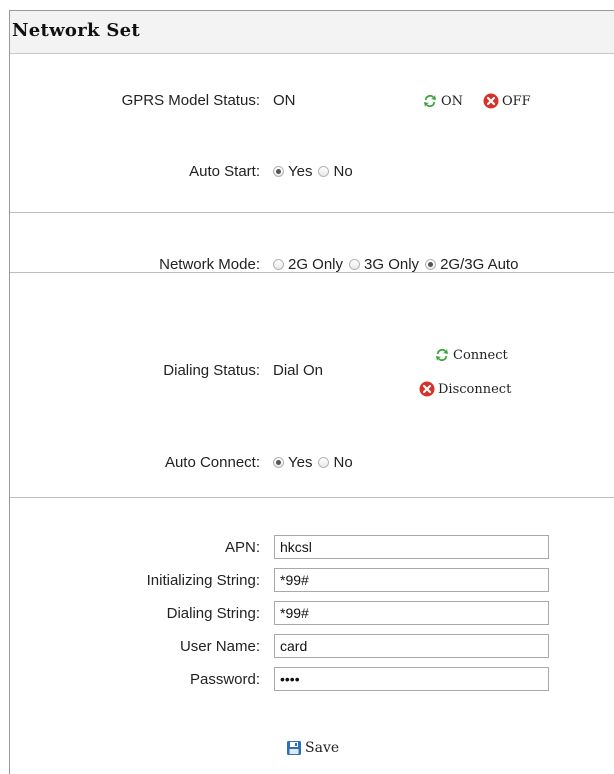 Image resolution: width=614 pixels, height=774 pixels. What do you see at coordinates (203, 580) in the screenshot?
I see `init-string-label: Initializing String:` at bounding box center [203, 580].